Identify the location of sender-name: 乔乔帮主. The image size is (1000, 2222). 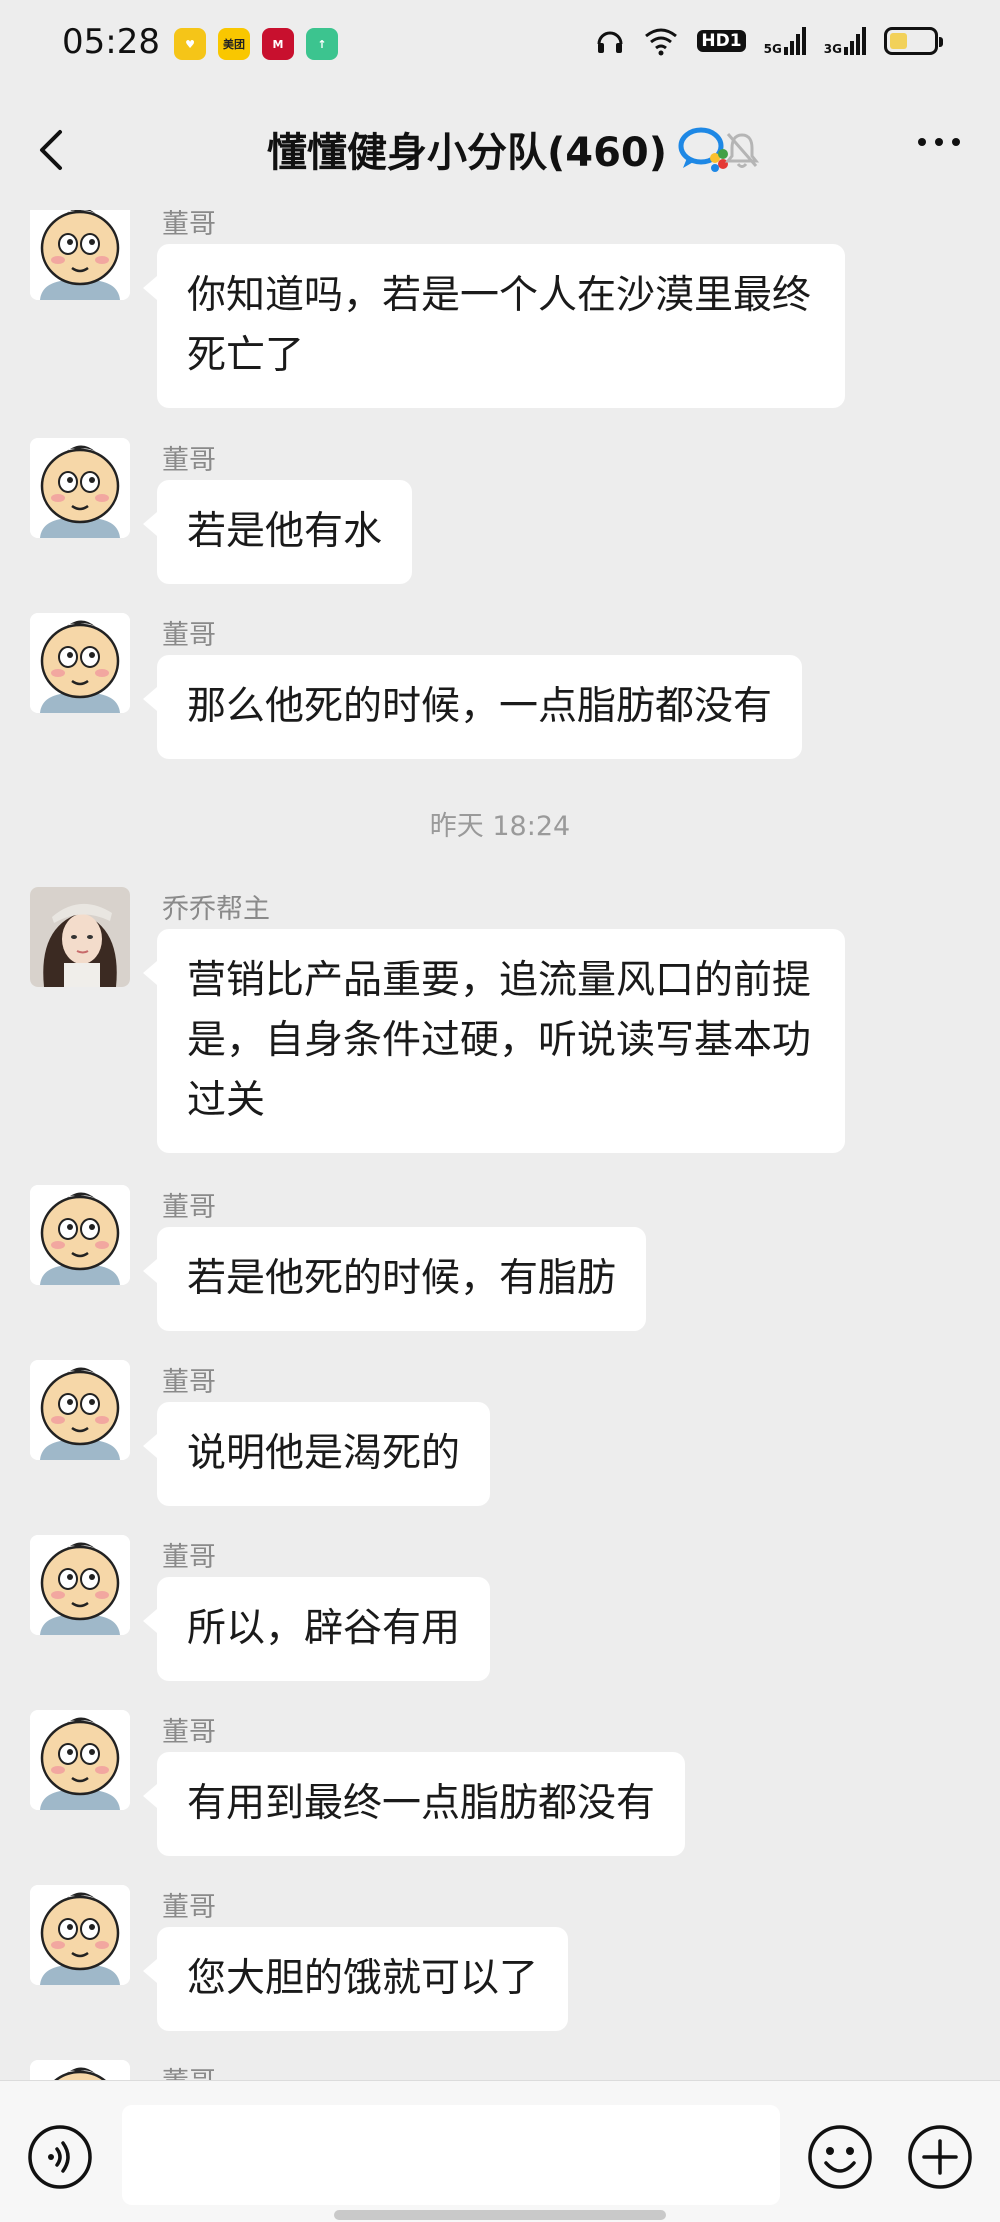
(216, 909).